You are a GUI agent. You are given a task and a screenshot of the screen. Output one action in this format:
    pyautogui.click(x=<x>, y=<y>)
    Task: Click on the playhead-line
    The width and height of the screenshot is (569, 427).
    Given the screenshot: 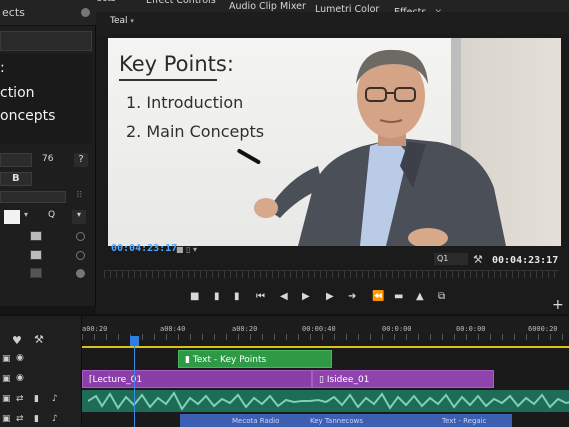 What is the action you would take?
    pyautogui.click(x=134, y=386)
    